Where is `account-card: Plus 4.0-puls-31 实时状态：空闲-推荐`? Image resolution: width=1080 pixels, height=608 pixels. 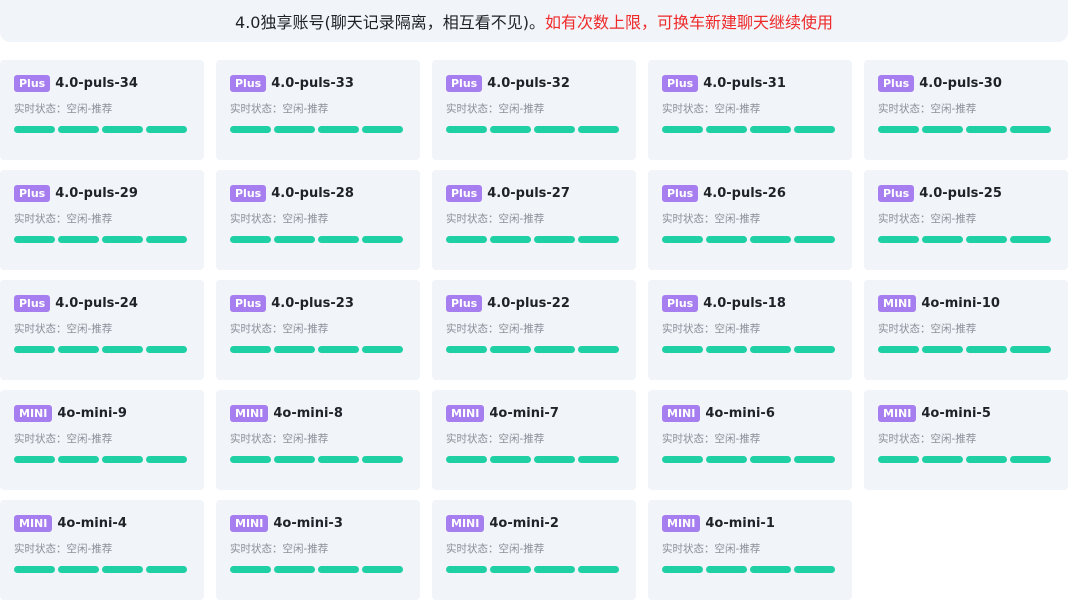
account-card: Plus 4.0-puls-31 实时状态：空闲-推荐 is located at coordinates (750, 110).